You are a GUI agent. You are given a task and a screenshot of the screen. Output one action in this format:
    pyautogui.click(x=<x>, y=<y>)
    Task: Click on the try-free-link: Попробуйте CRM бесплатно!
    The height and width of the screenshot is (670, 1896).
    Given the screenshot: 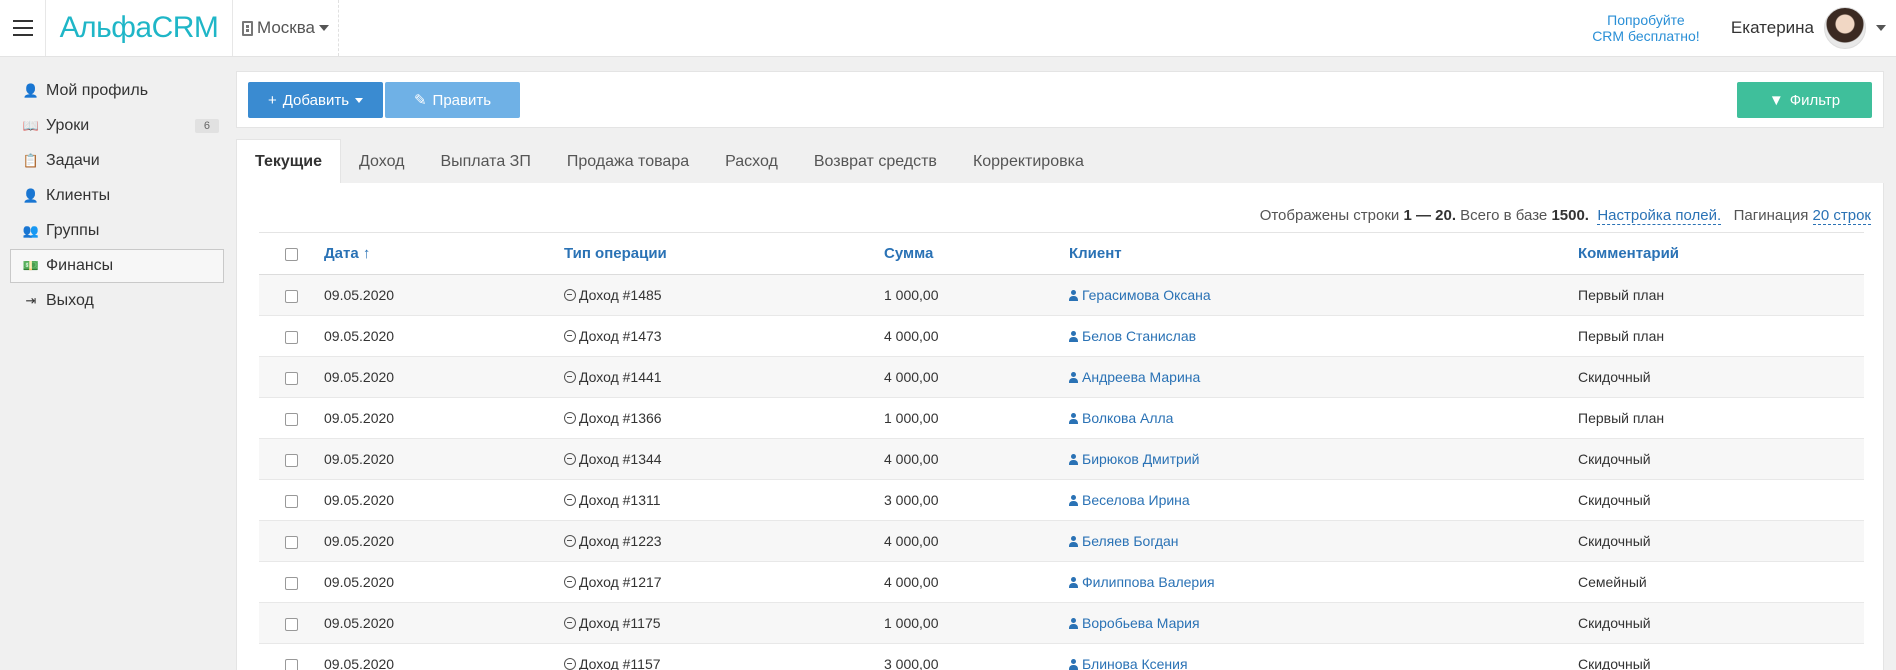 What is the action you would take?
    pyautogui.click(x=1646, y=28)
    